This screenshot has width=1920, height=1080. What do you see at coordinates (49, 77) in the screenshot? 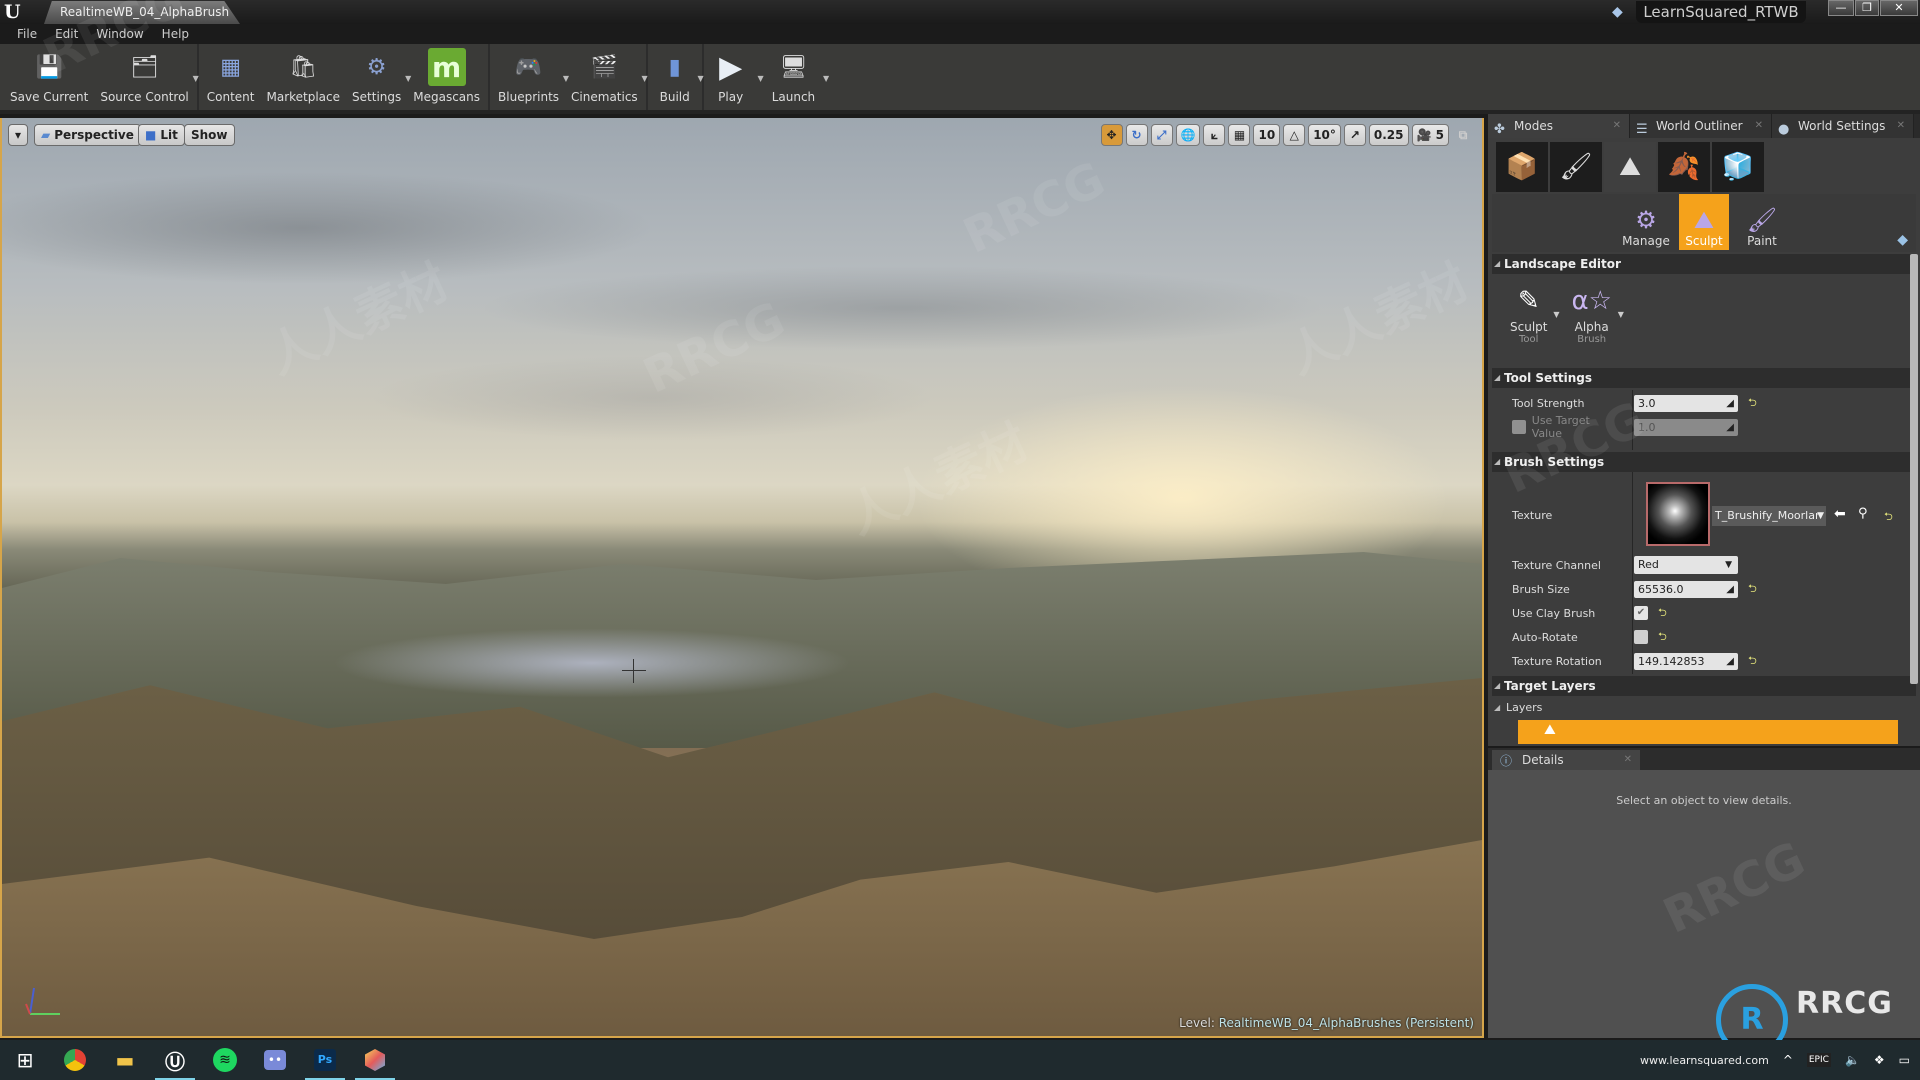
I see `save-current-button: 💾 Save Current` at bounding box center [49, 77].